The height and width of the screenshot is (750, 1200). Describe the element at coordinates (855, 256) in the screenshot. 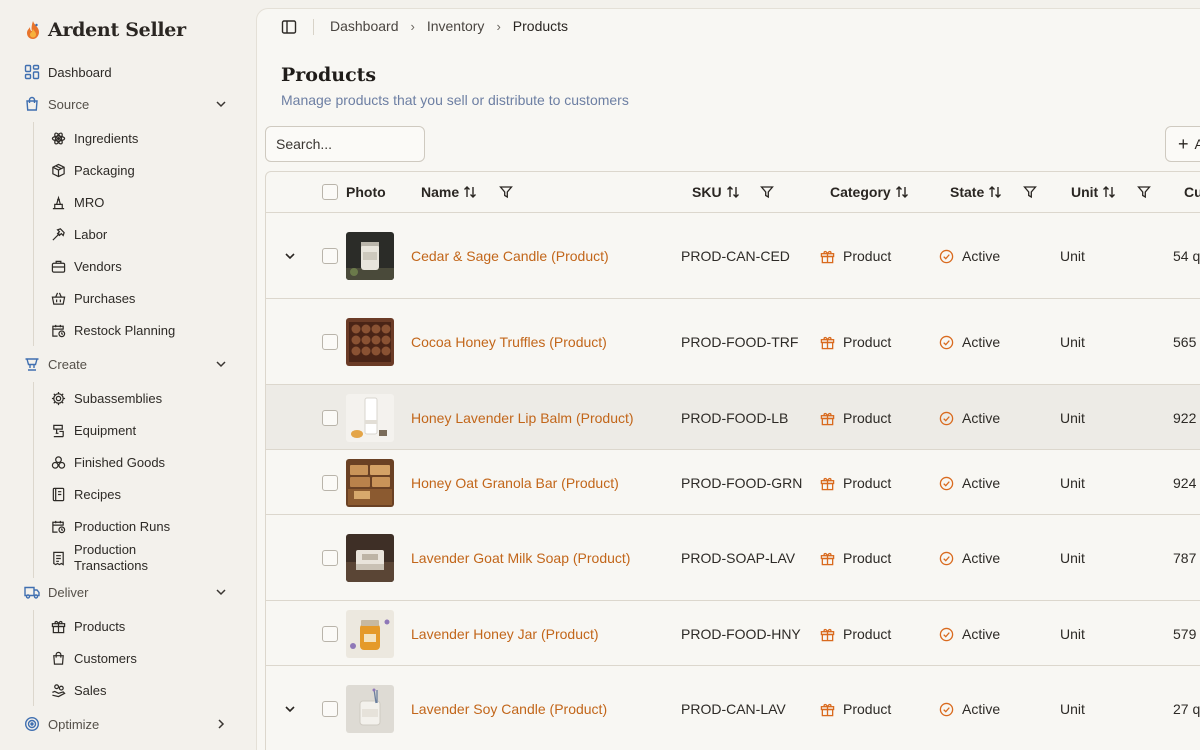

I see `product-category: Product` at that location.